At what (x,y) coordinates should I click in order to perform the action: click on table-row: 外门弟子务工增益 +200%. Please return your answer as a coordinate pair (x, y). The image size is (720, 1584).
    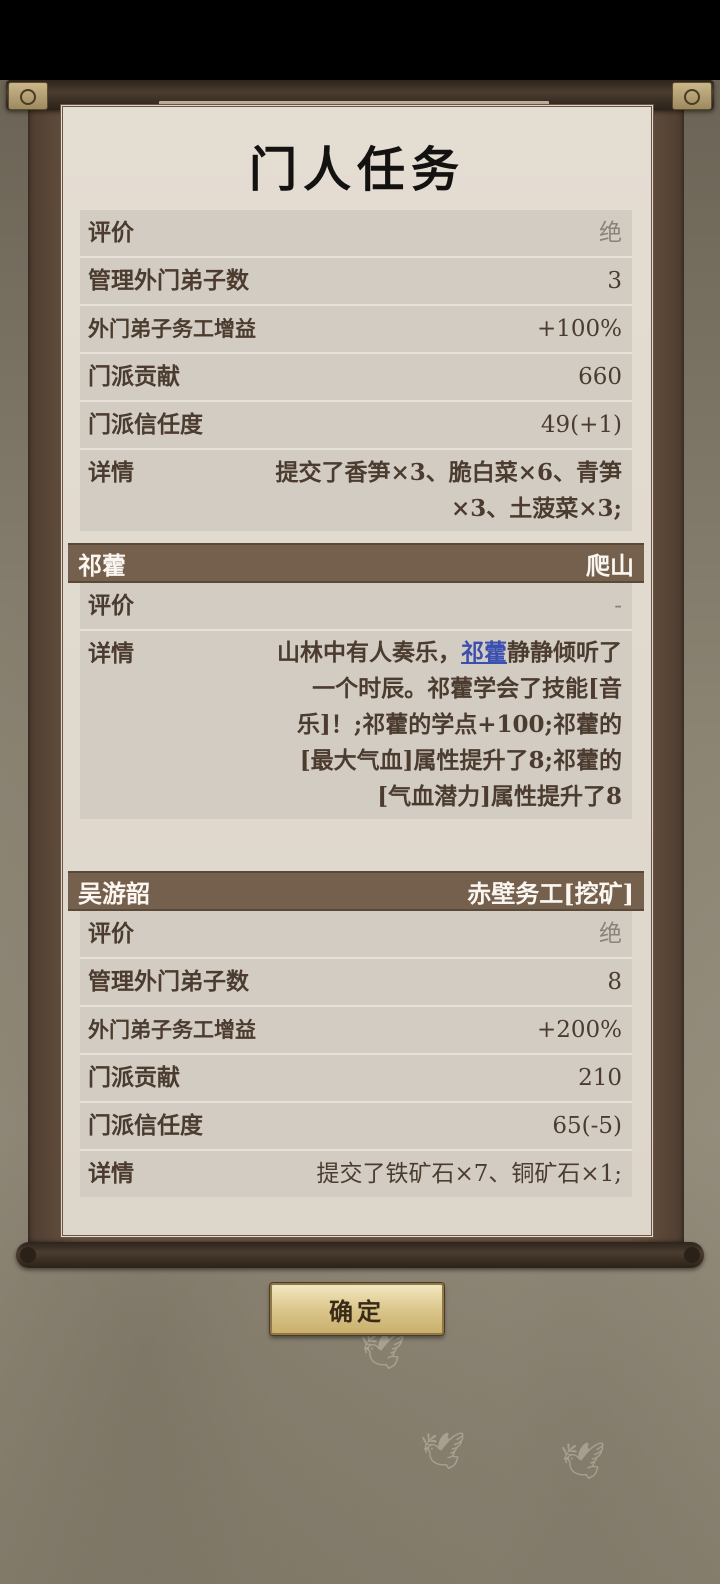
    Looking at the image, I should click on (356, 1031).